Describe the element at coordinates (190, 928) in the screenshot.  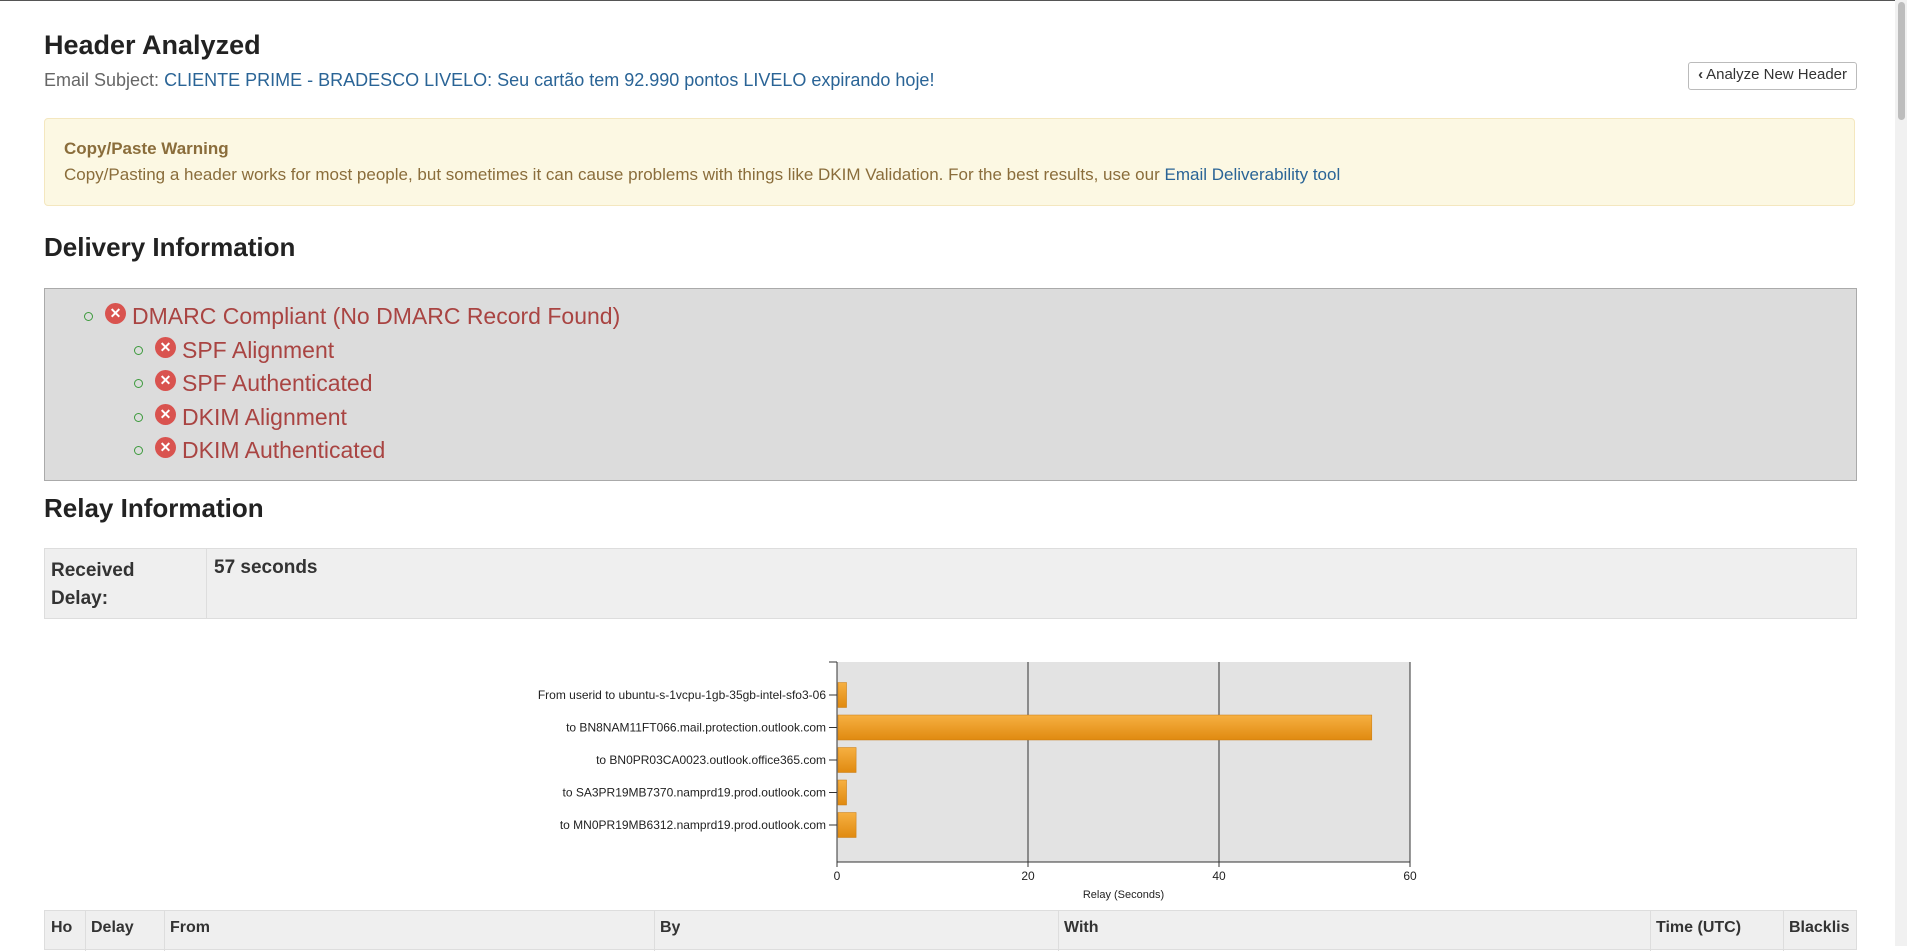
I see `column-header-from: From` at that location.